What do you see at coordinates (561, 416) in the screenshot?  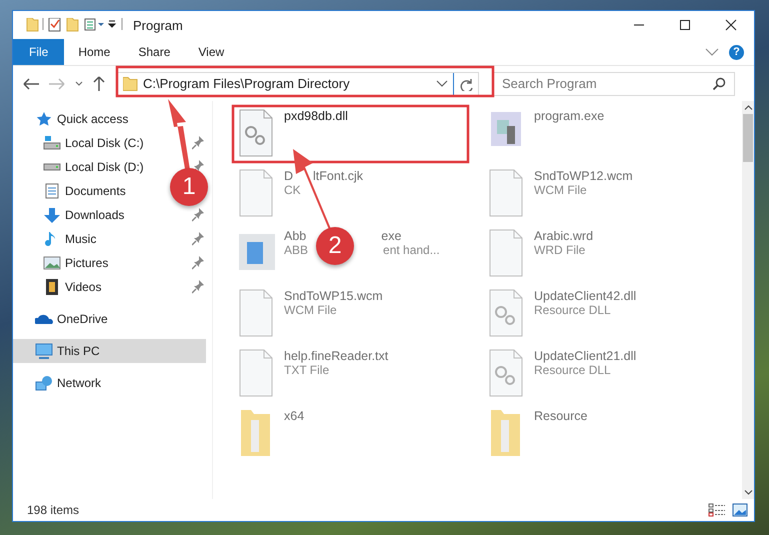 I see `file-name: Resource` at bounding box center [561, 416].